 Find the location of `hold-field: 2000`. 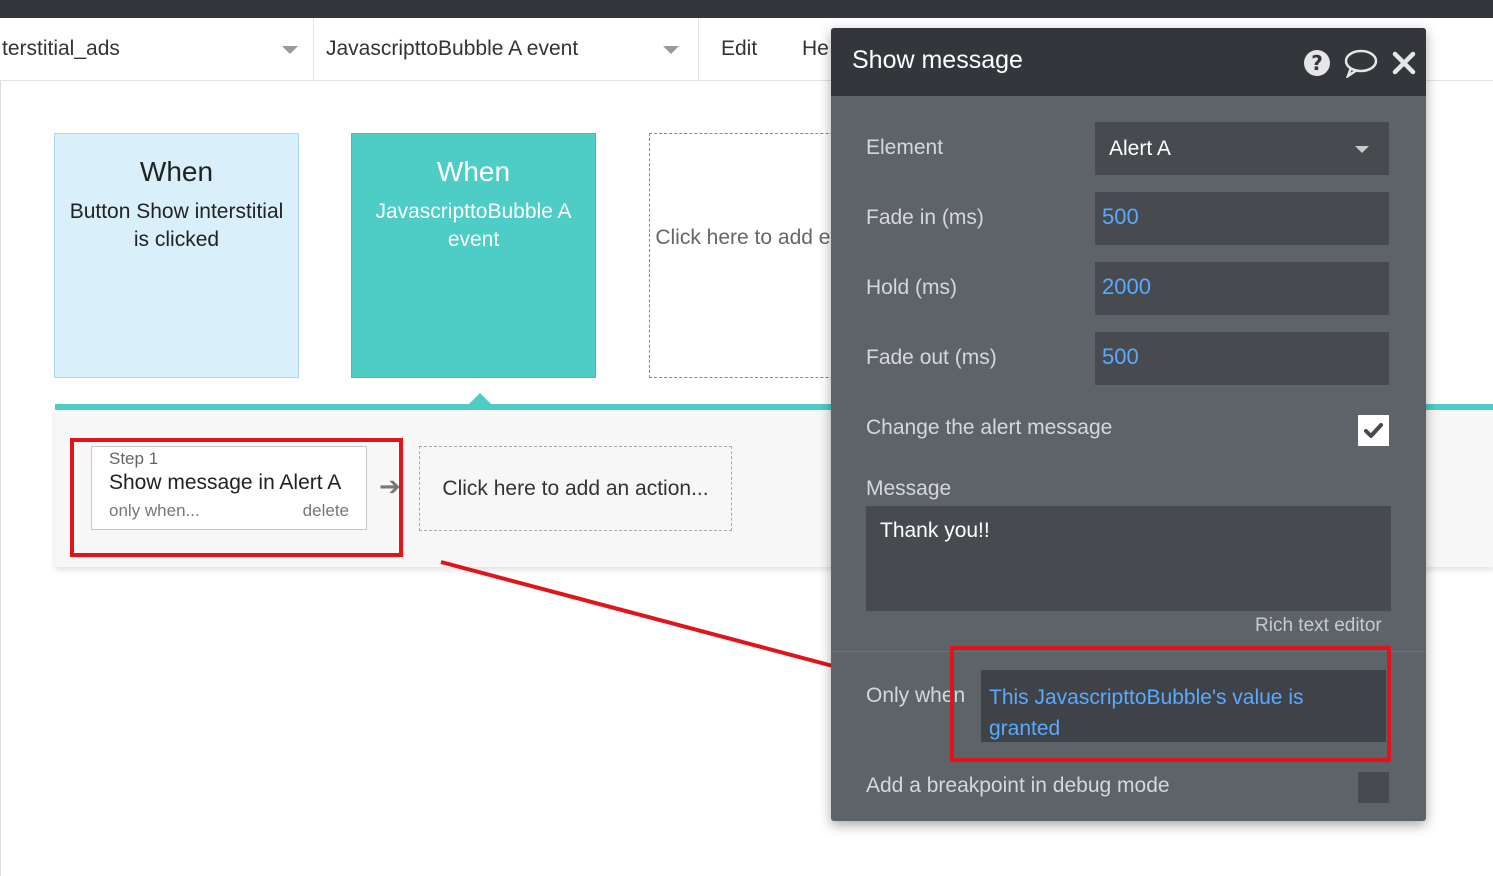

hold-field: 2000 is located at coordinates (1242, 288).